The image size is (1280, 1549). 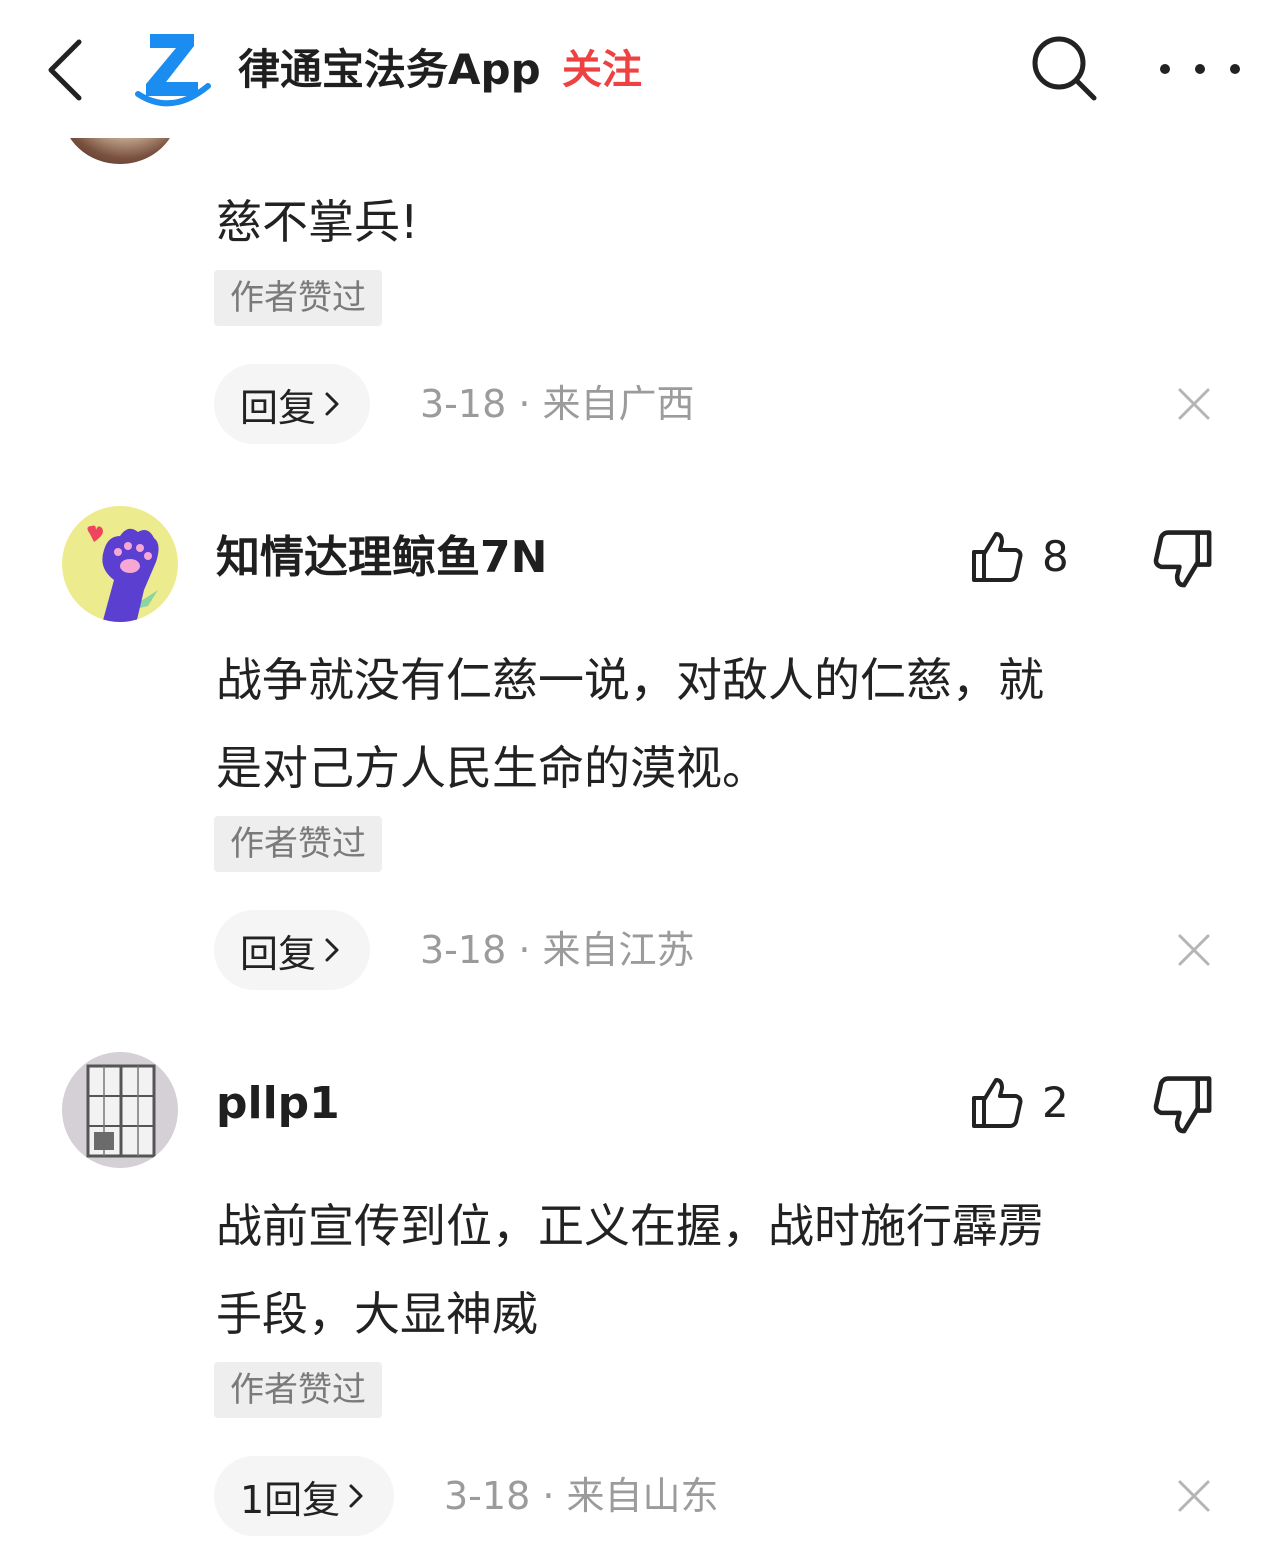 What do you see at coordinates (317, 222) in the screenshot?
I see `comment-text: 慈不掌兵!` at bounding box center [317, 222].